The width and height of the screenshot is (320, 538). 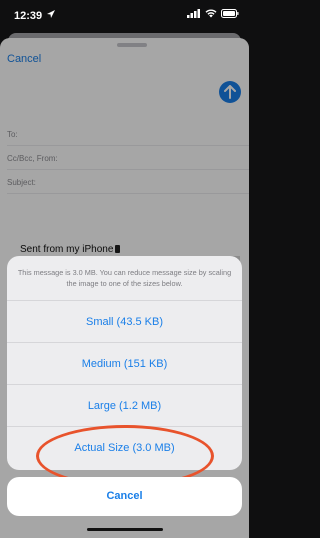 What do you see at coordinates (124, 322) in the screenshot?
I see `option-small: Small (43.5 KB)` at bounding box center [124, 322].